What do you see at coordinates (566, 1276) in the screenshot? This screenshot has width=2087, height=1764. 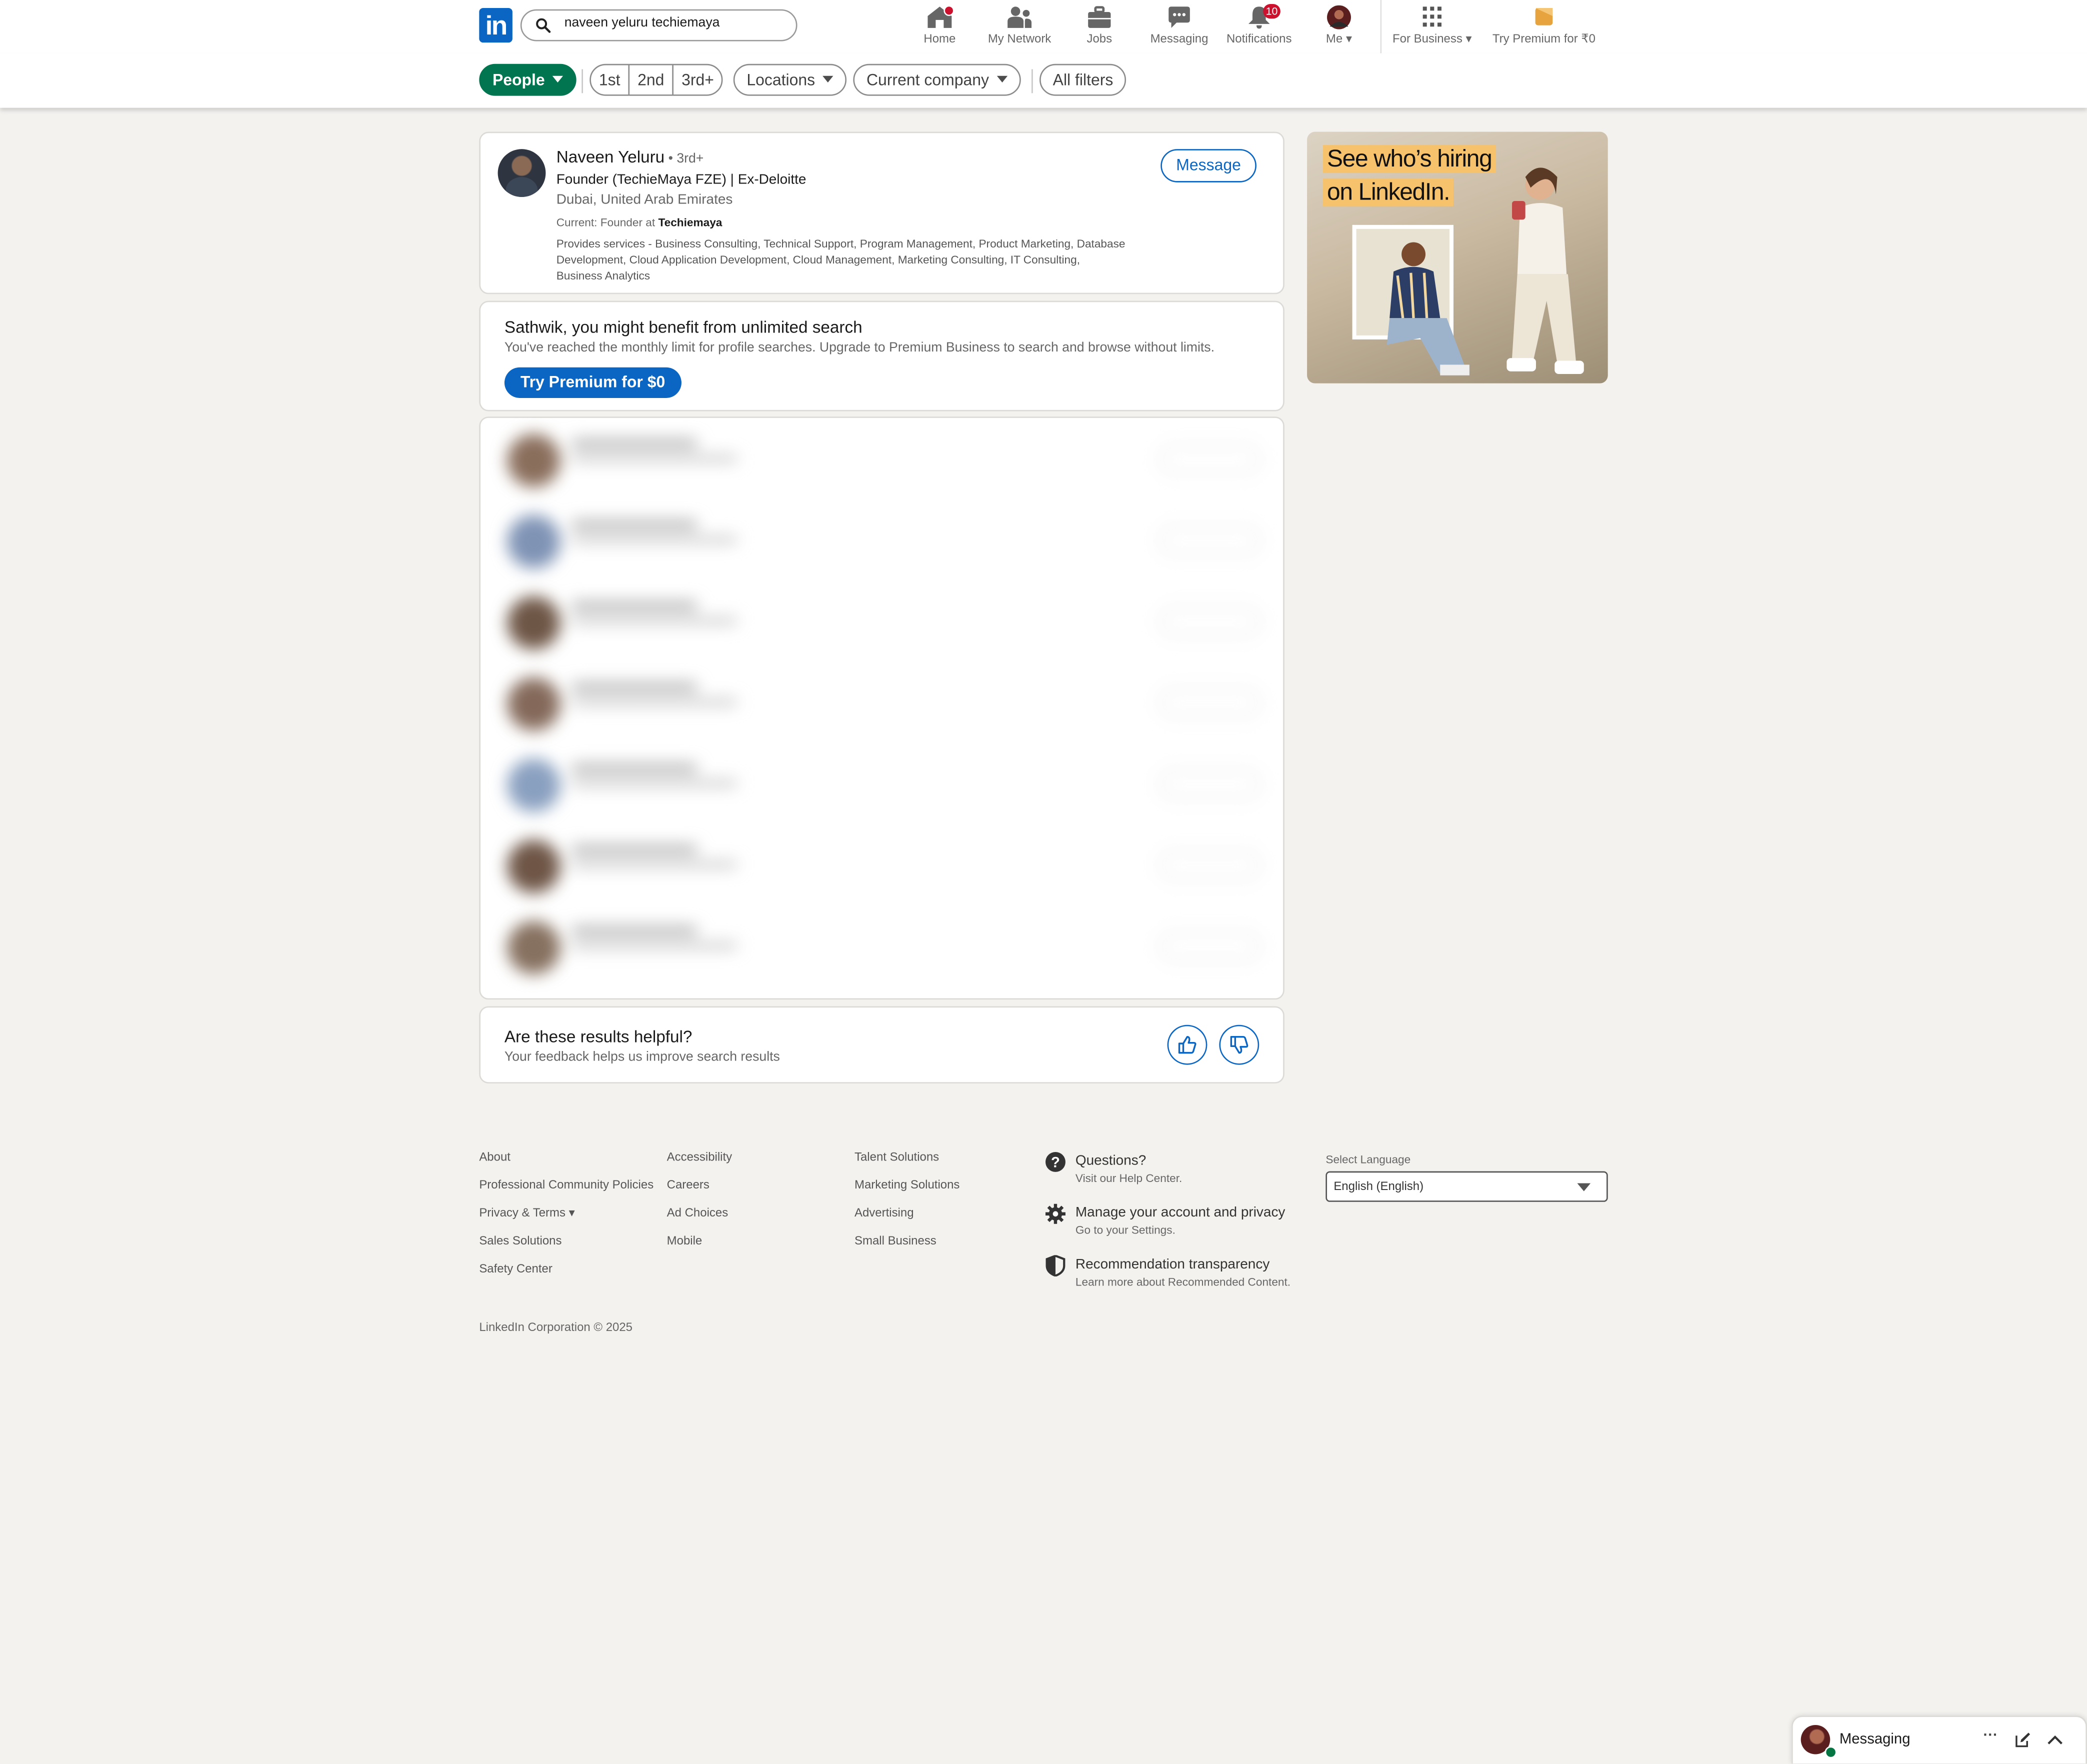 I see `footer-link-safety-center: Safety Center` at bounding box center [566, 1276].